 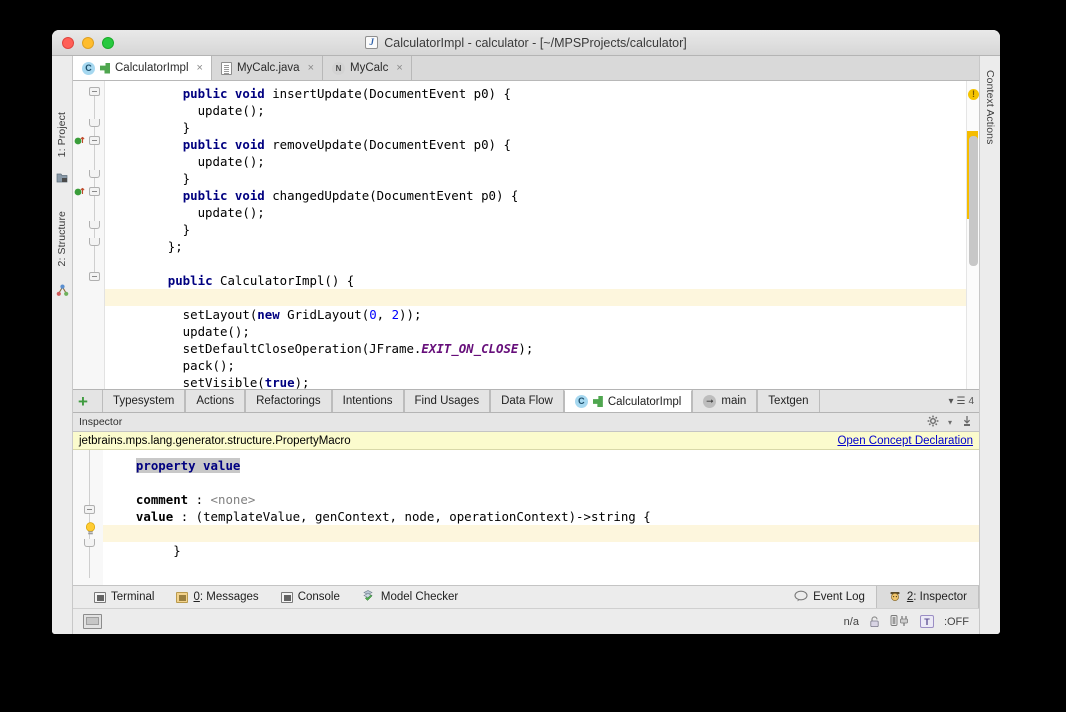 I want to click on status-bar-right: Event Log 2: Inspector, so click(x=881, y=597).